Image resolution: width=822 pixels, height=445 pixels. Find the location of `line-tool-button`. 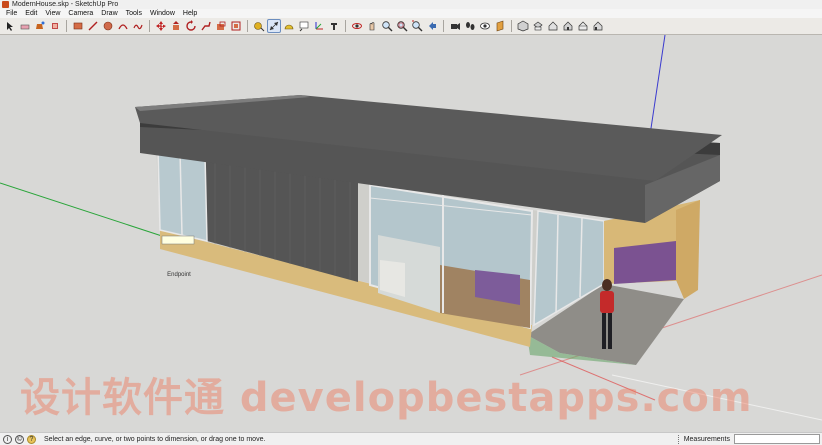

line-tool-button is located at coordinates (93, 26).